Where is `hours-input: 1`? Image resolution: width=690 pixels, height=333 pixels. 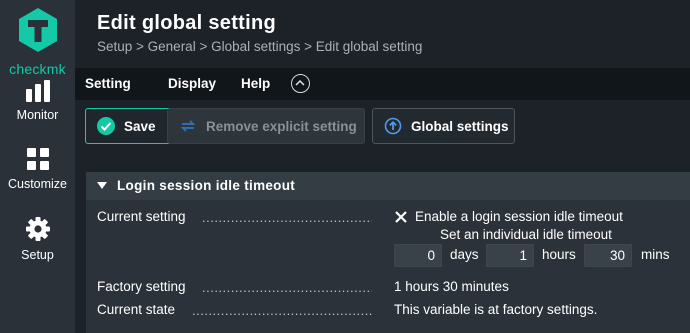 hours-input: 1 is located at coordinates (510, 255).